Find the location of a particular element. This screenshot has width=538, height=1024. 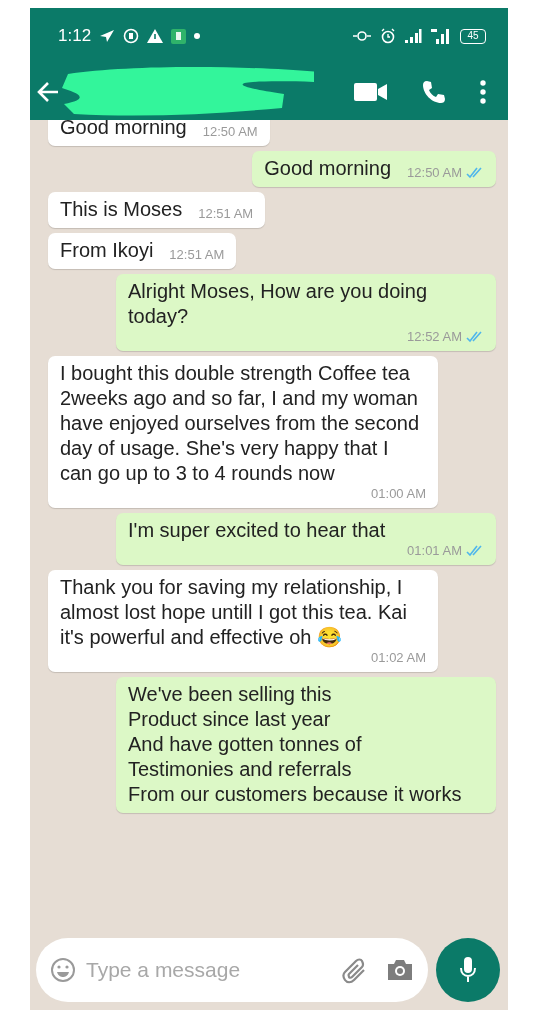

app-icon is located at coordinates (179, 36).